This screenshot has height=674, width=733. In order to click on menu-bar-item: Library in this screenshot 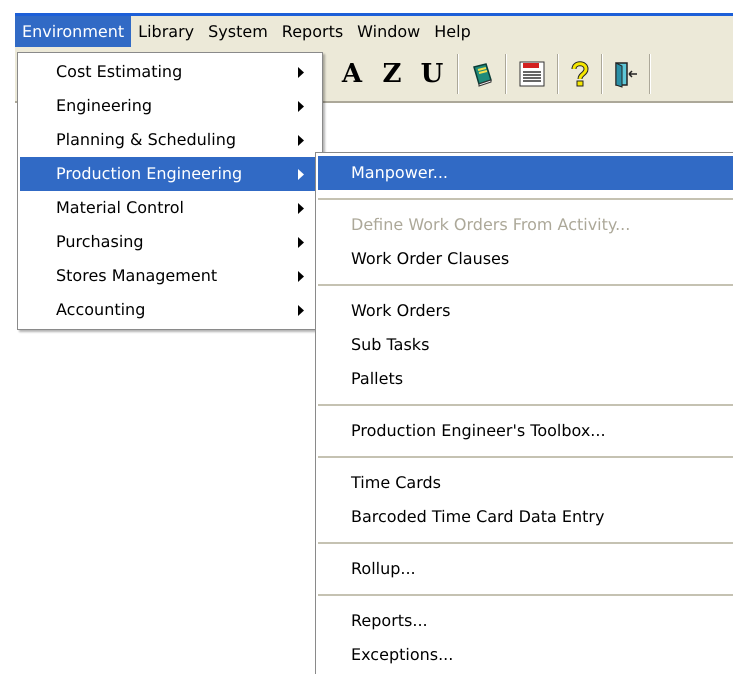, I will do `click(166, 31)`.